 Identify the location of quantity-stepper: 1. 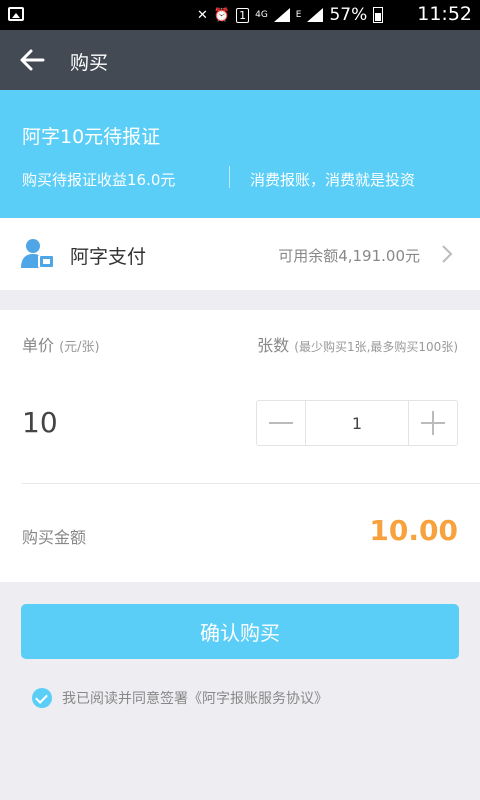
(357, 423).